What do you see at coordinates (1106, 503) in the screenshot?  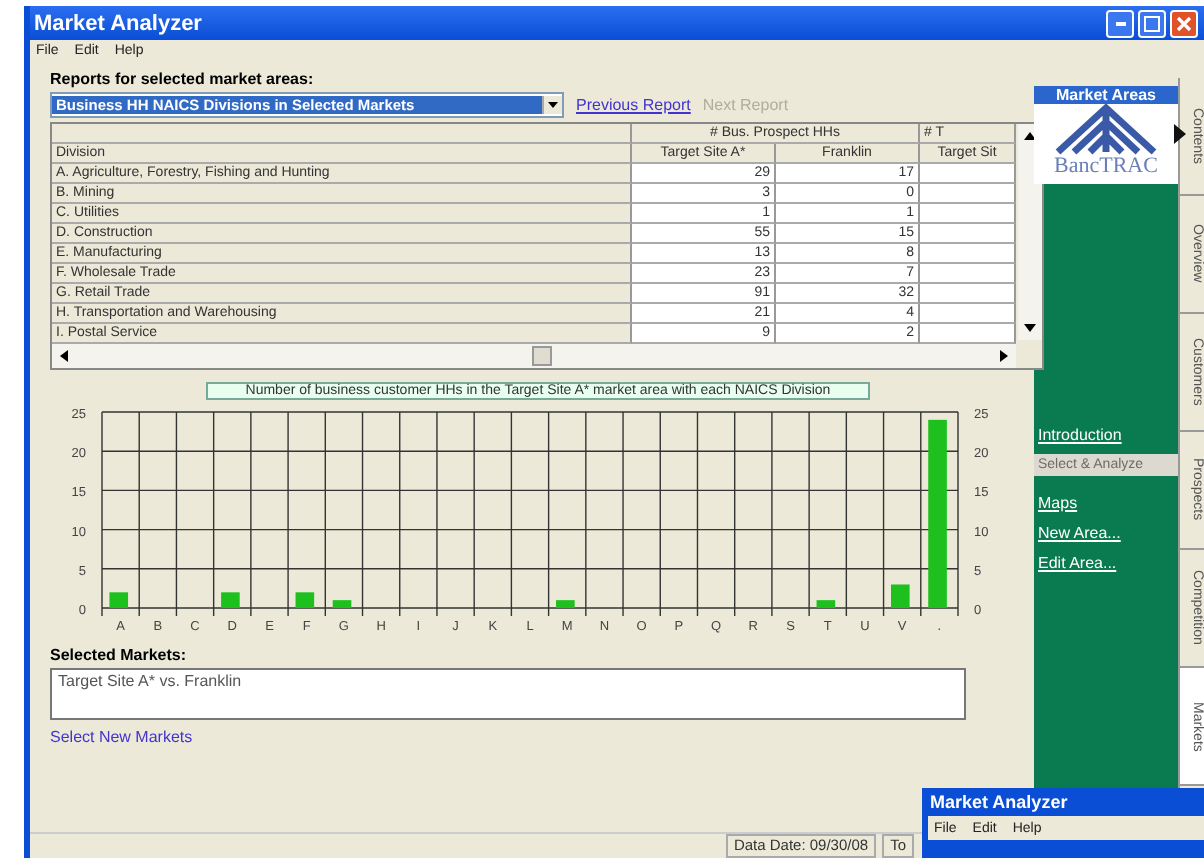 I see `sidebar-link: Maps` at bounding box center [1106, 503].